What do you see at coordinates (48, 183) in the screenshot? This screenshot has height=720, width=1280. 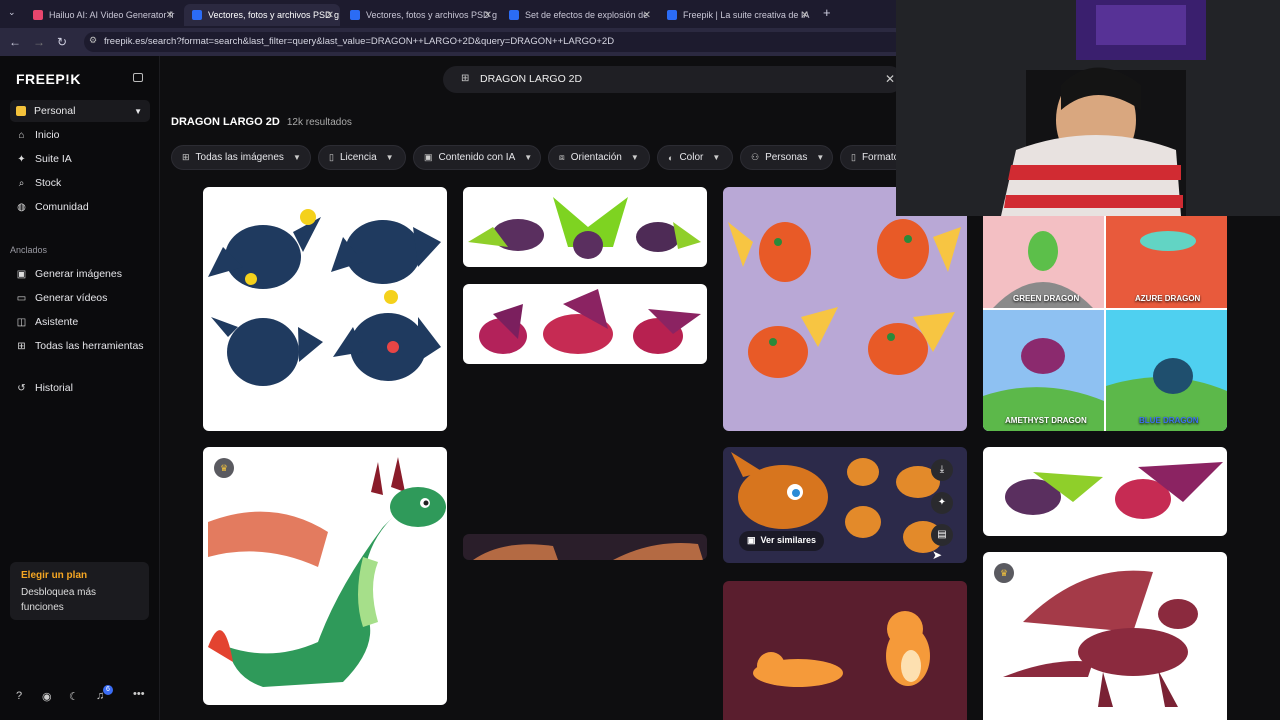 I see `sidebar-item-label: Stock` at bounding box center [48, 183].